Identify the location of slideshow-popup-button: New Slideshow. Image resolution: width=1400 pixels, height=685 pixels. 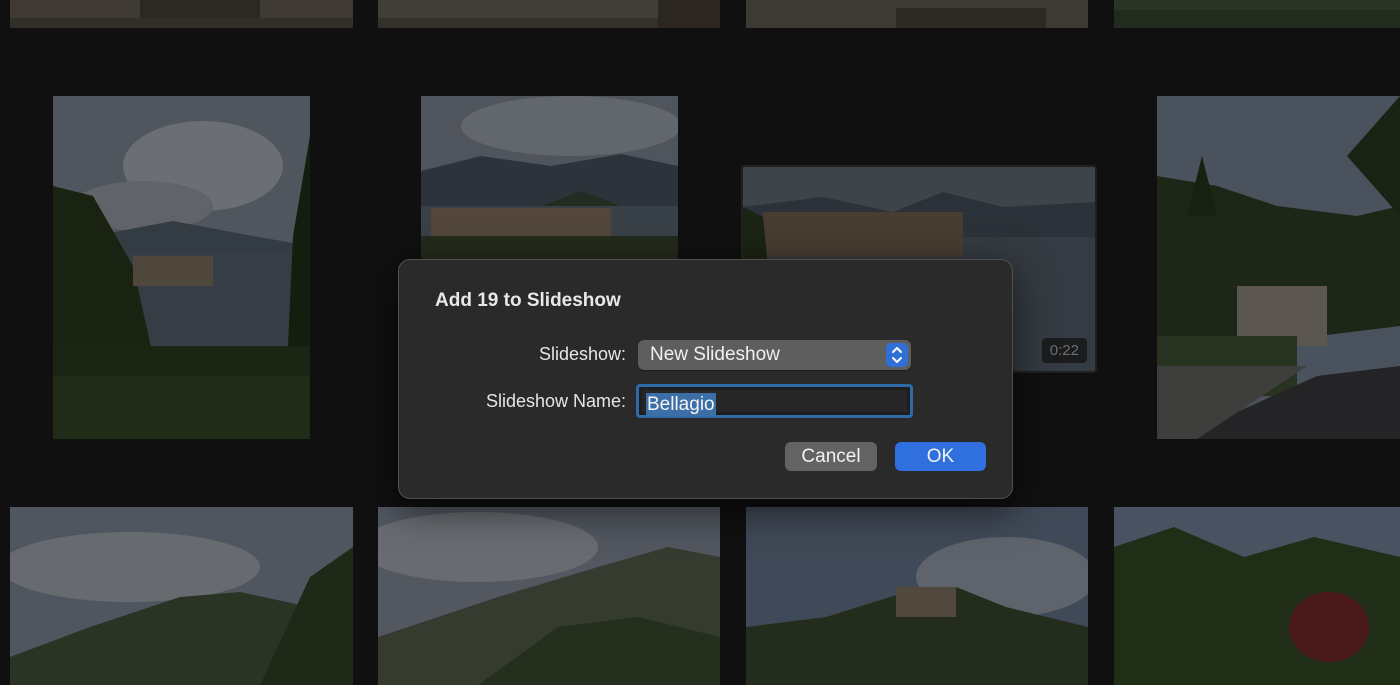
(774, 355).